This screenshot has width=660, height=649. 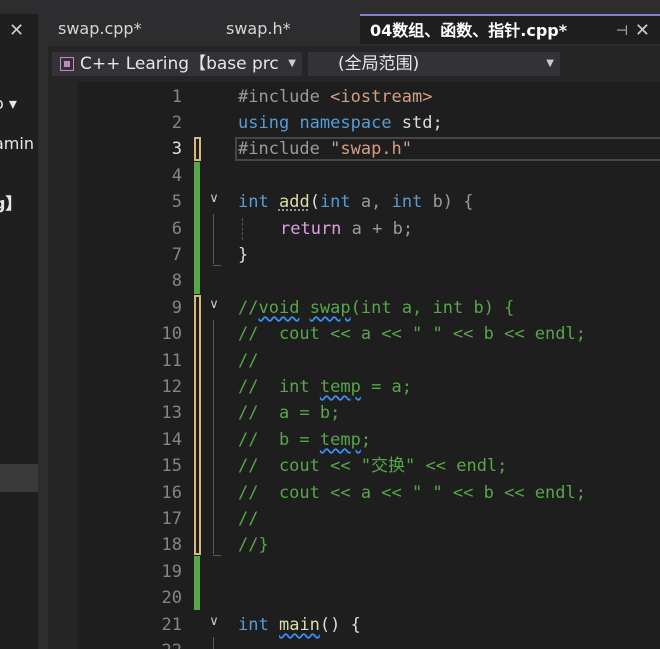 What do you see at coordinates (417, 123) in the screenshot?
I see `identifier: std;` at bounding box center [417, 123].